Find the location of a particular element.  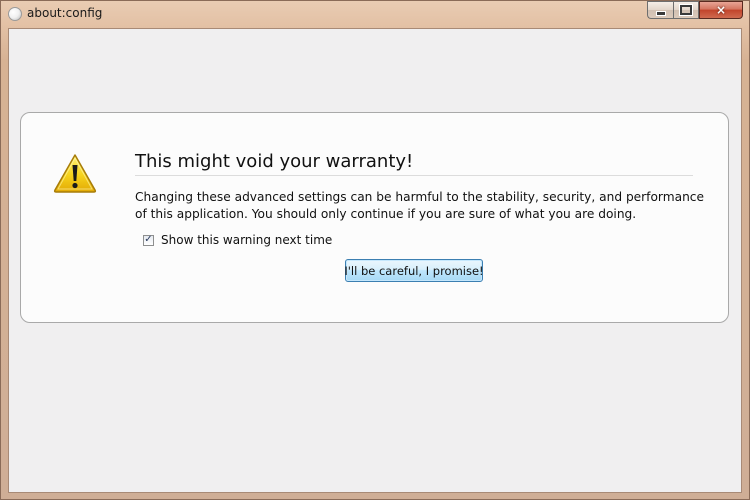

show-warning-checkbox-row: ✓ Show this warning next time is located at coordinates (237, 240).